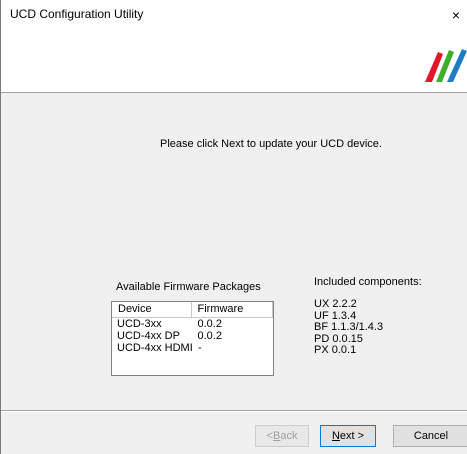 Image resolution: width=467 pixels, height=454 pixels. I want to click on title-bar: UCD Configuration Utility ×, so click(234, 15).